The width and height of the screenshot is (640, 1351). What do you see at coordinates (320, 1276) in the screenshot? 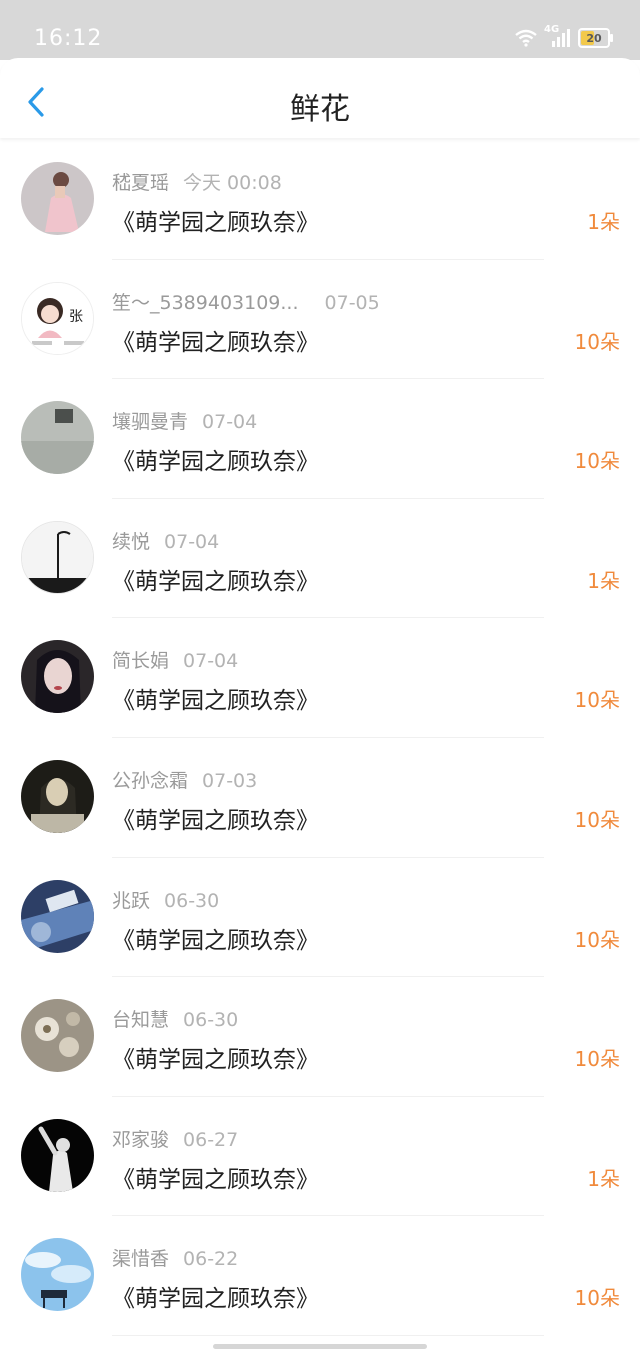
I see `list-item: 渠惜香 06-22 《萌学园之顾玖奈》 10朵` at bounding box center [320, 1276].